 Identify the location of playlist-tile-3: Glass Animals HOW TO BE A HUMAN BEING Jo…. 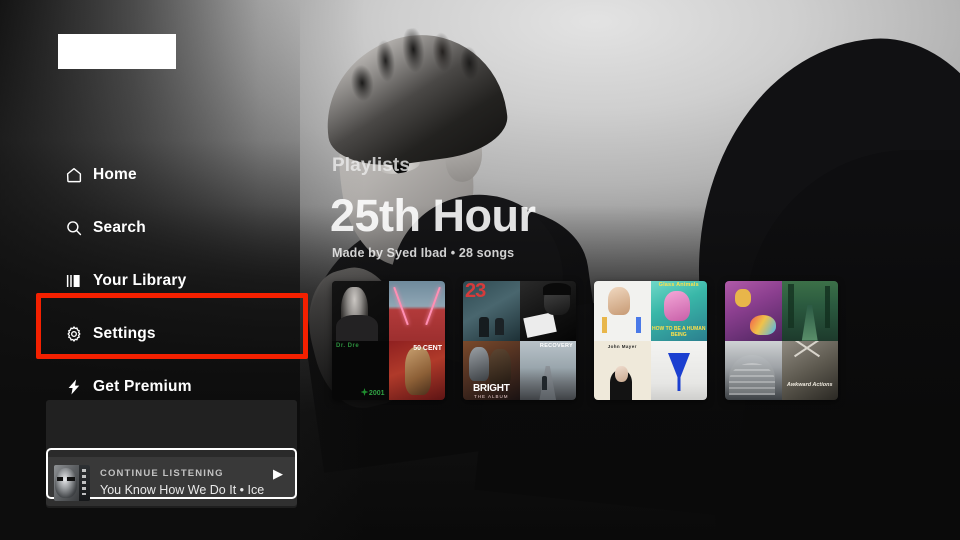
(650, 340).